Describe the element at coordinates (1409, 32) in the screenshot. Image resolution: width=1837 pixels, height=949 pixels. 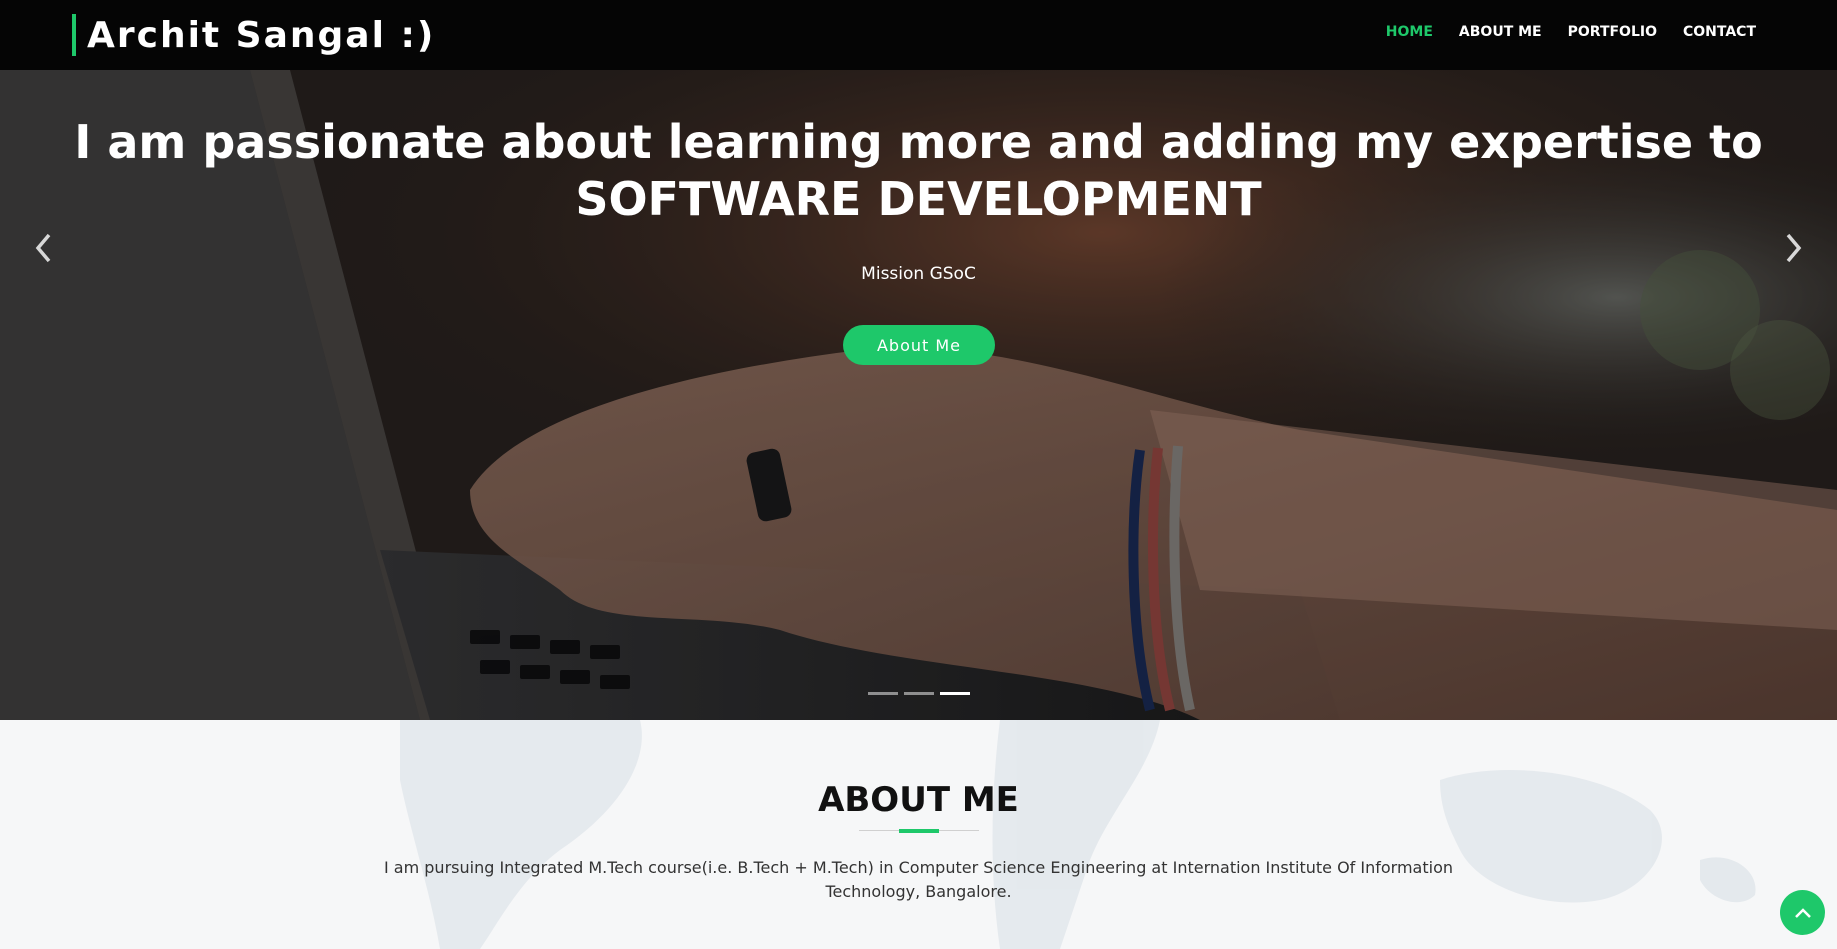
I see `nav-home: HOME` at that location.